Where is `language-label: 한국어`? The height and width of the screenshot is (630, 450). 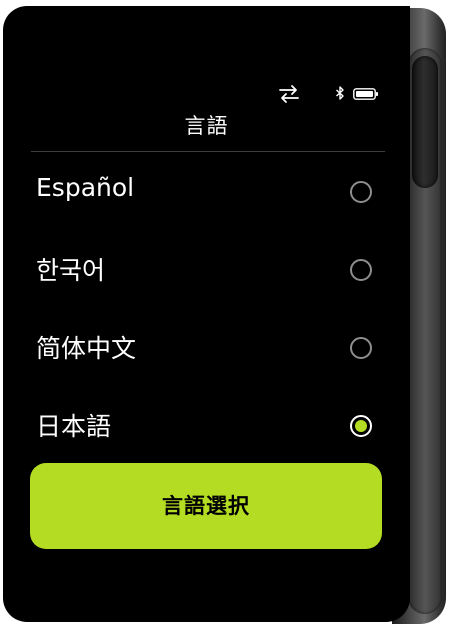 language-label: 한국어 is located at coordinates (71, 270).